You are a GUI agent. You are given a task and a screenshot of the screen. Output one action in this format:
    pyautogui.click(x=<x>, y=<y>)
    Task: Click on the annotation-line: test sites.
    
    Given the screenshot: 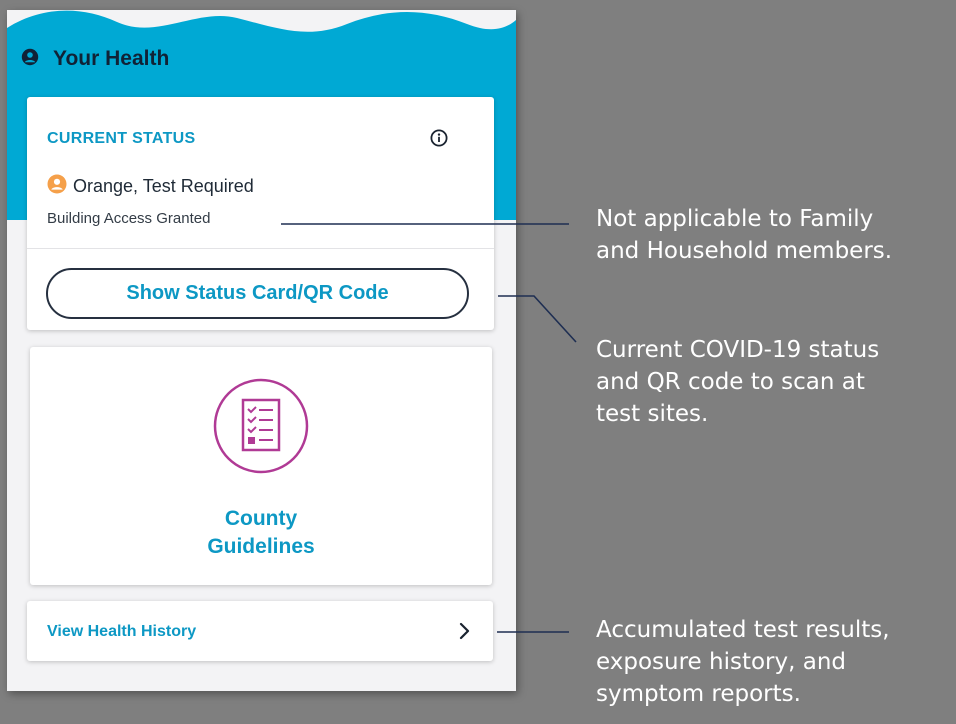 What is the action you would take?
    pyautogui.click(x=652, y=414)
    